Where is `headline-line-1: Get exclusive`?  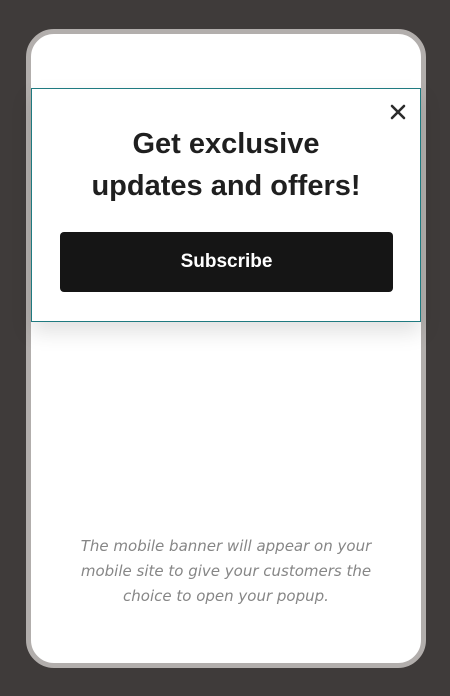
headline-line-1: Get exclusive is located at coordinates (226, 144).